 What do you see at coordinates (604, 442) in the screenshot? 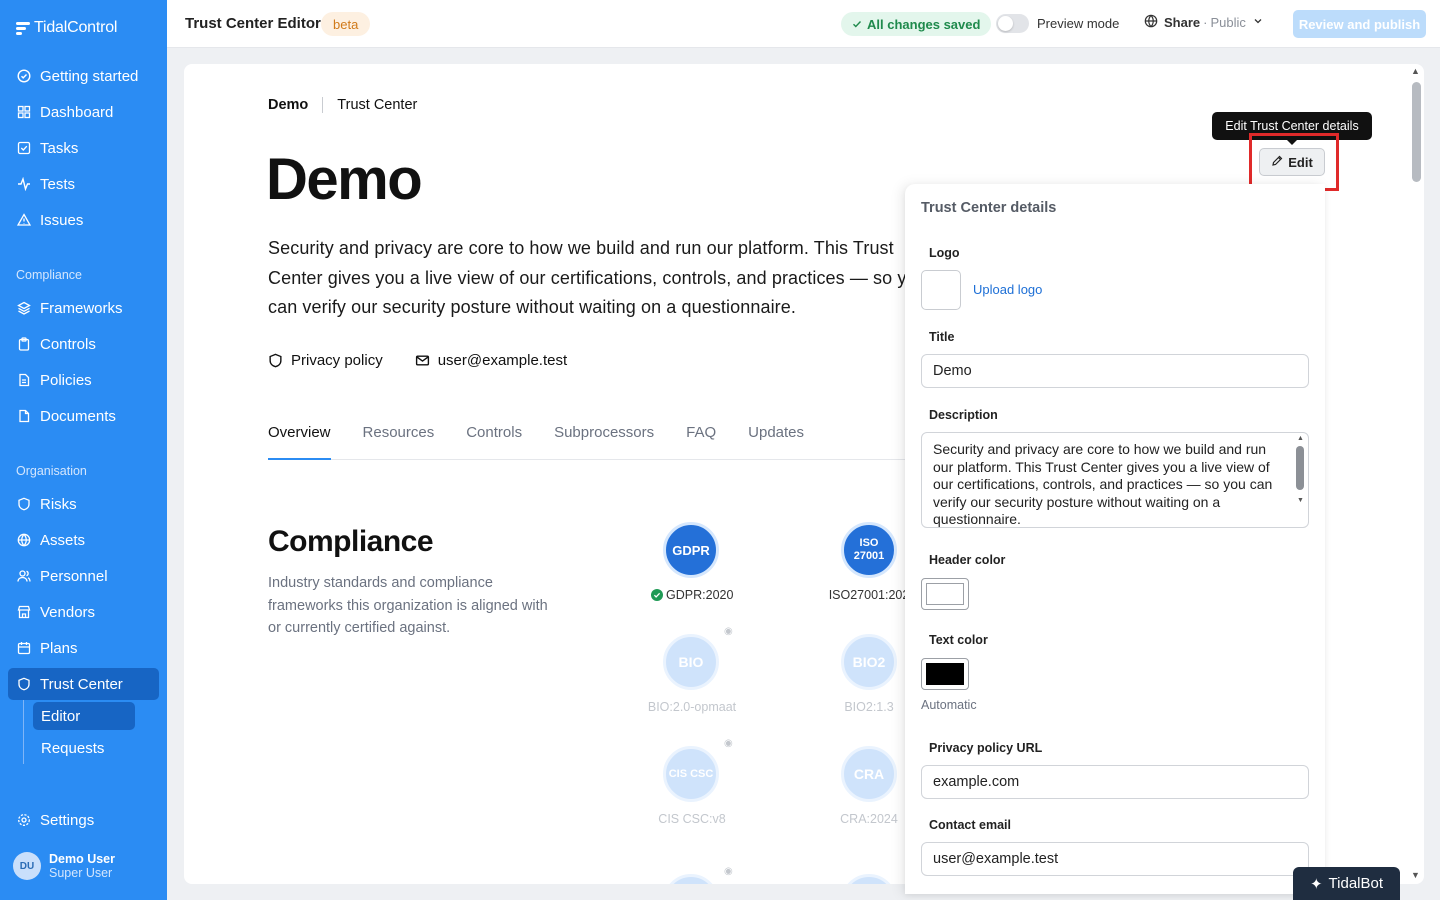
I see `tab-subprocessors: Subprocessors` at bounding box center [604, 442].